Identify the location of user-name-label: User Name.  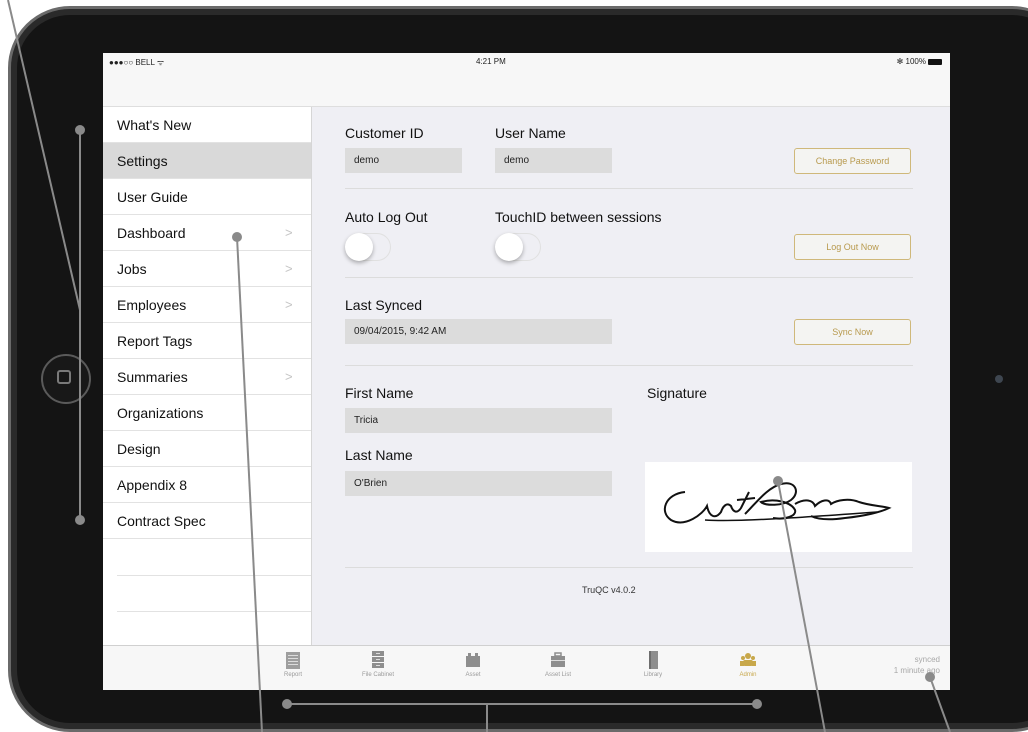
(530, 133).